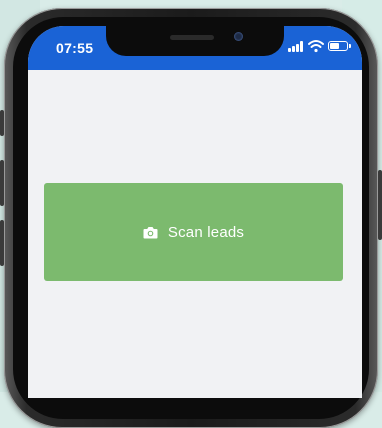 Image resolution: width=382 pixels, height=428 pixels. Describe the element at coordinates (2, 123) in the screenshot. I see `mute-switch` at that location.